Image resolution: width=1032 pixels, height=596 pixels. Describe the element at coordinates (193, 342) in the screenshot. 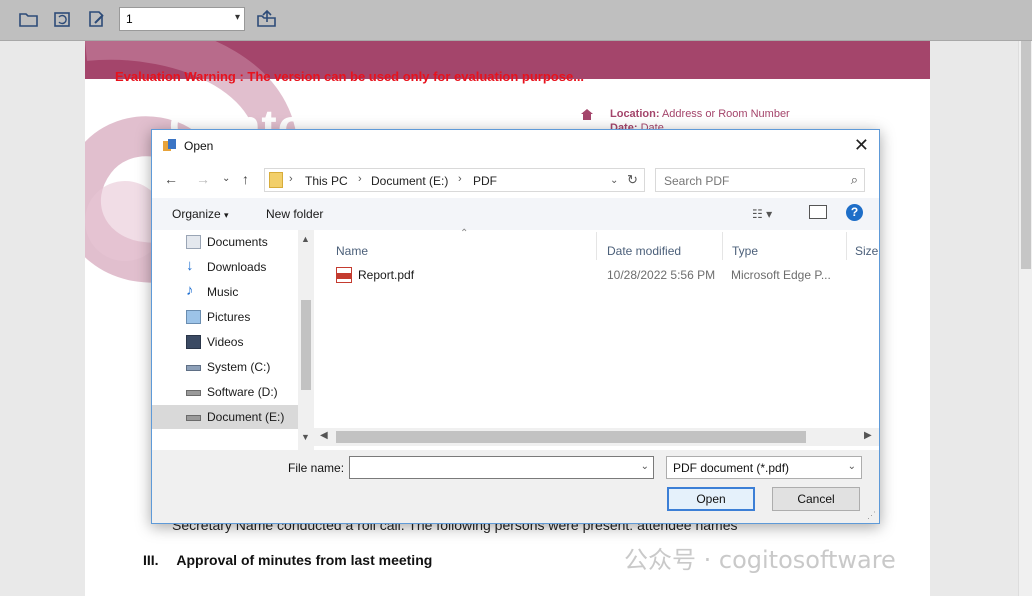

I see `videos-icon` at that location.